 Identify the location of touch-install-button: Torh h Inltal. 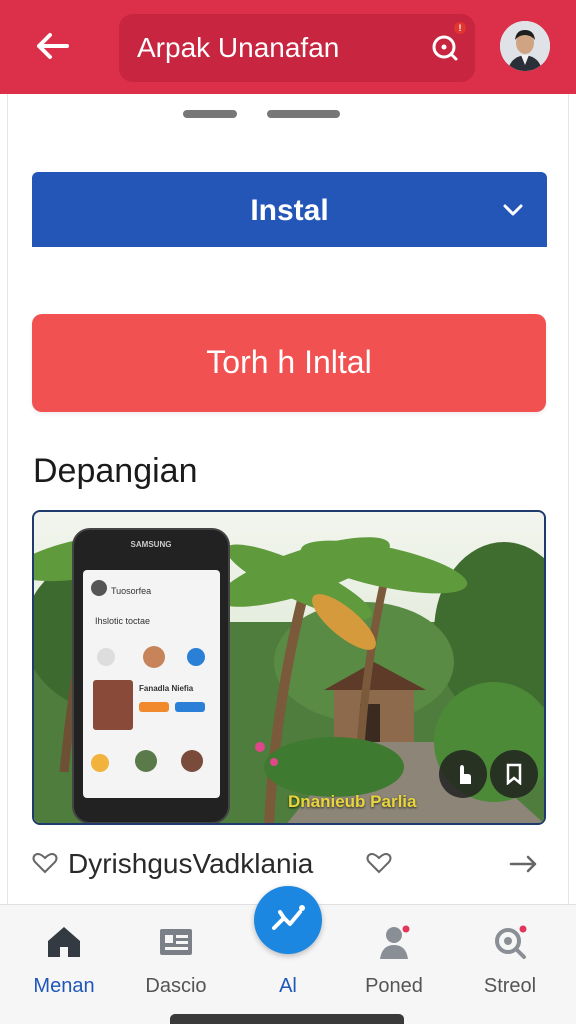
(289, 363).